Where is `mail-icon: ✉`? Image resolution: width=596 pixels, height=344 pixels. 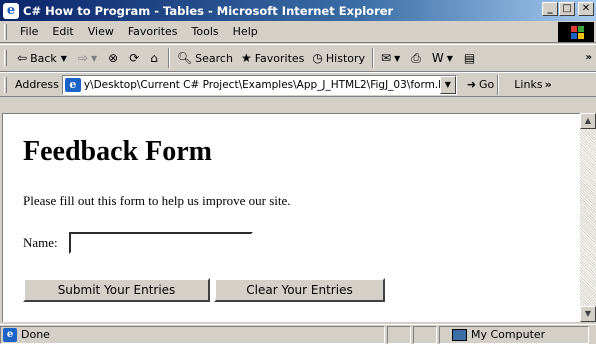
mail-icon: ✉ is located at coordinates (386, 58).